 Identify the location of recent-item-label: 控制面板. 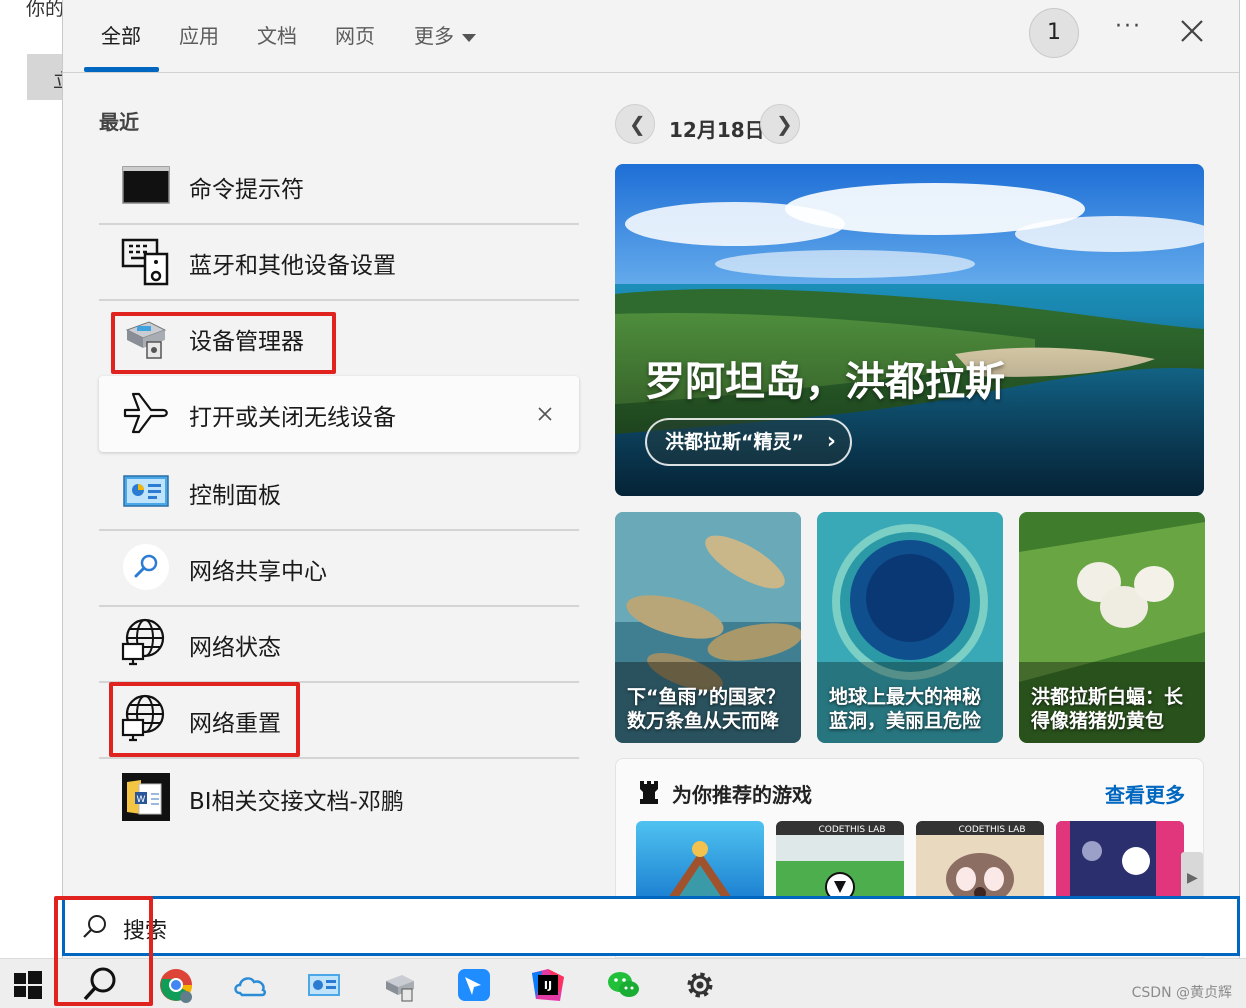
(235, 496).